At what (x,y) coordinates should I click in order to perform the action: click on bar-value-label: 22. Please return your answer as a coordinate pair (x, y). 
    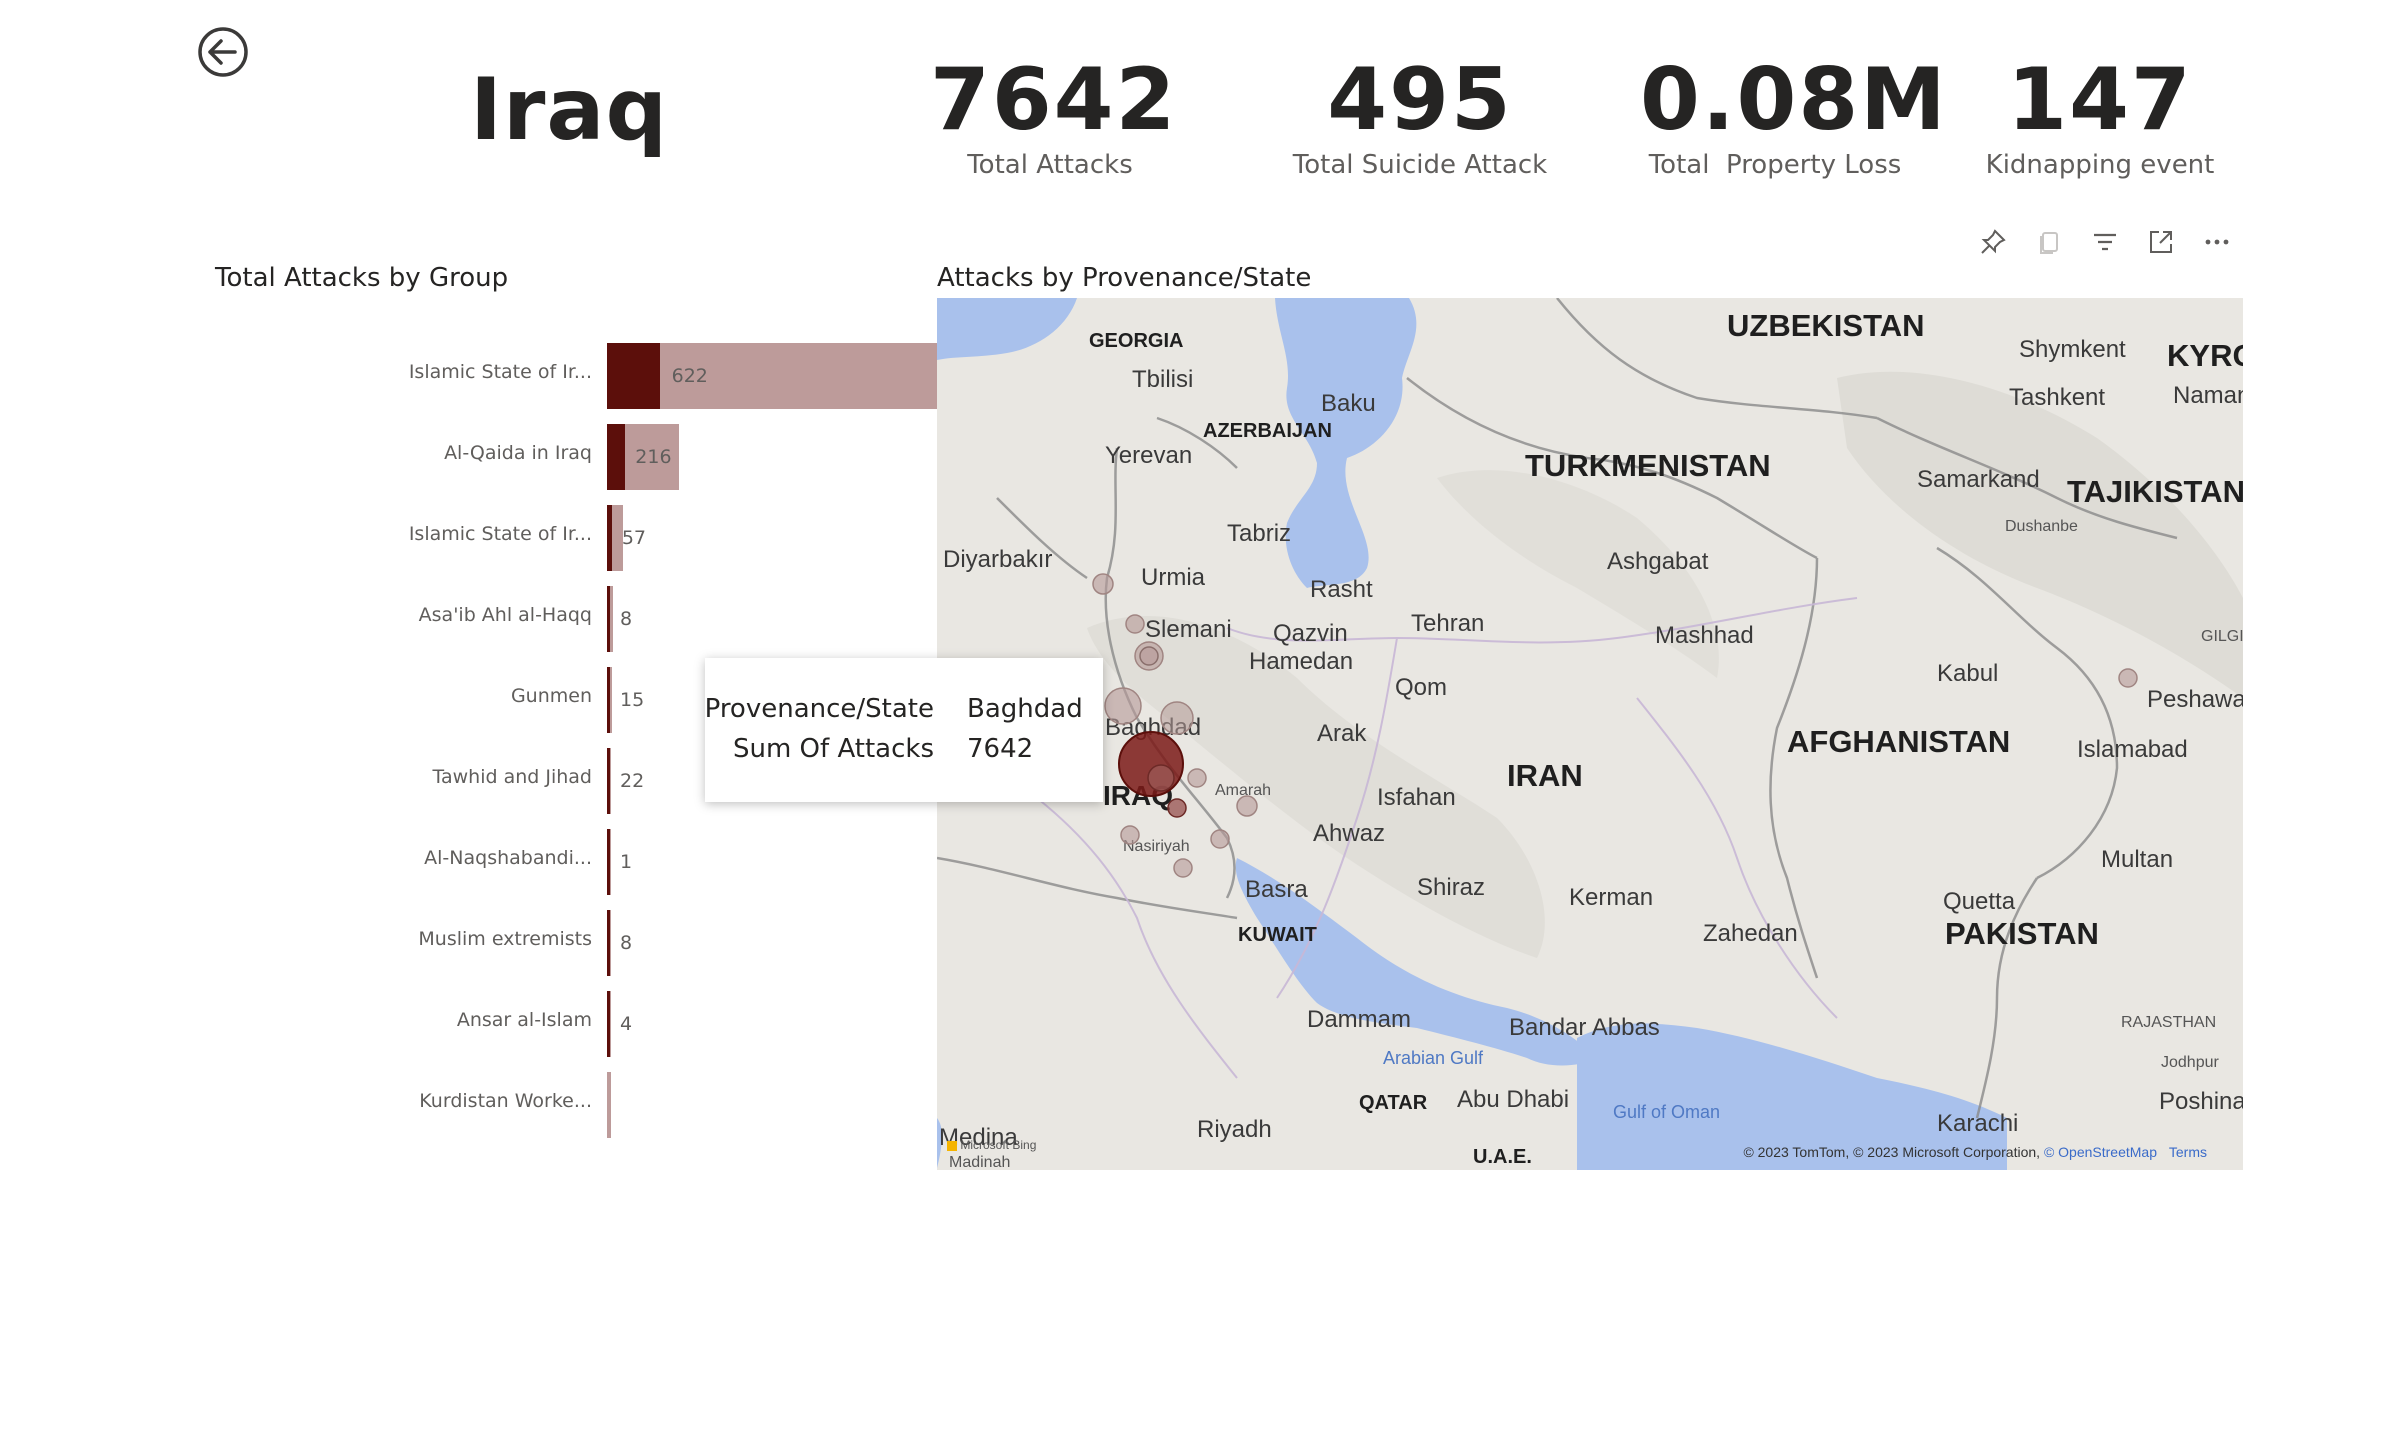
    Looking at the image, I should click on (632, 781).